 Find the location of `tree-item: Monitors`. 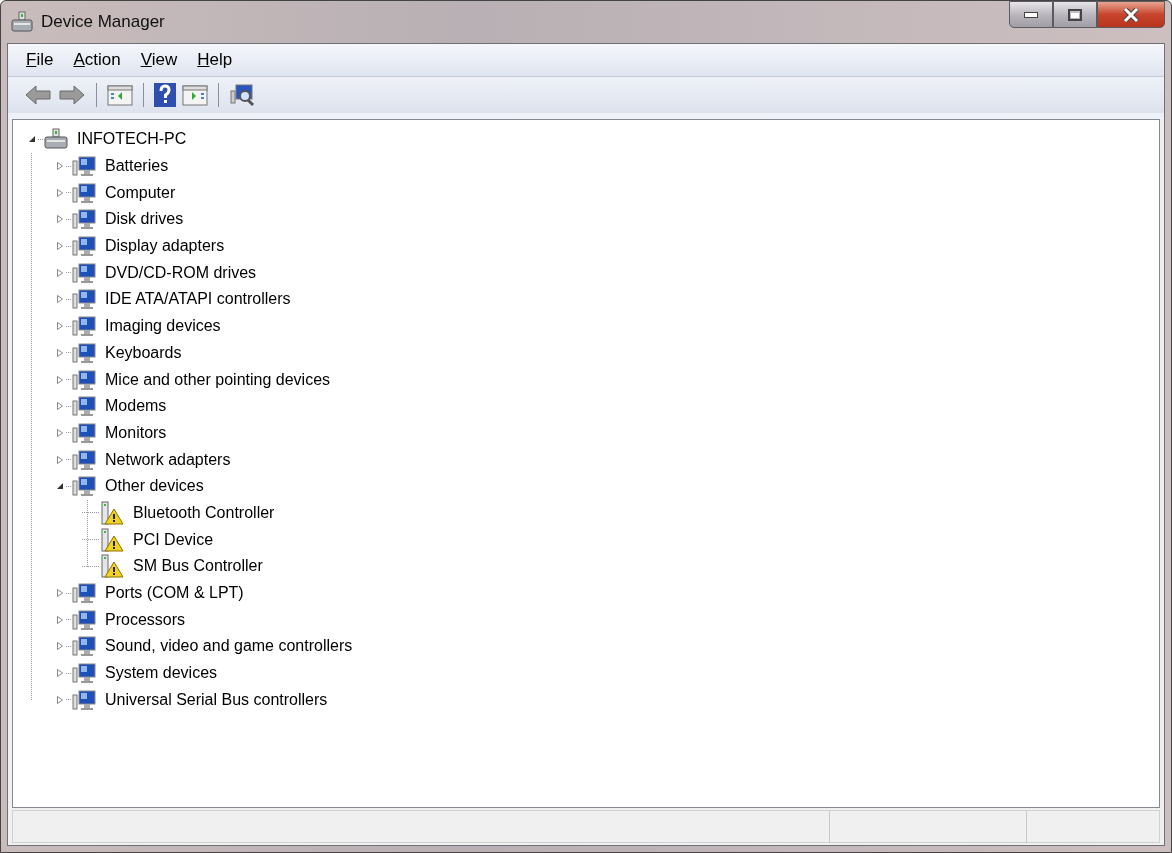

tree-item: Monitors is located at coordinates (136, 432).